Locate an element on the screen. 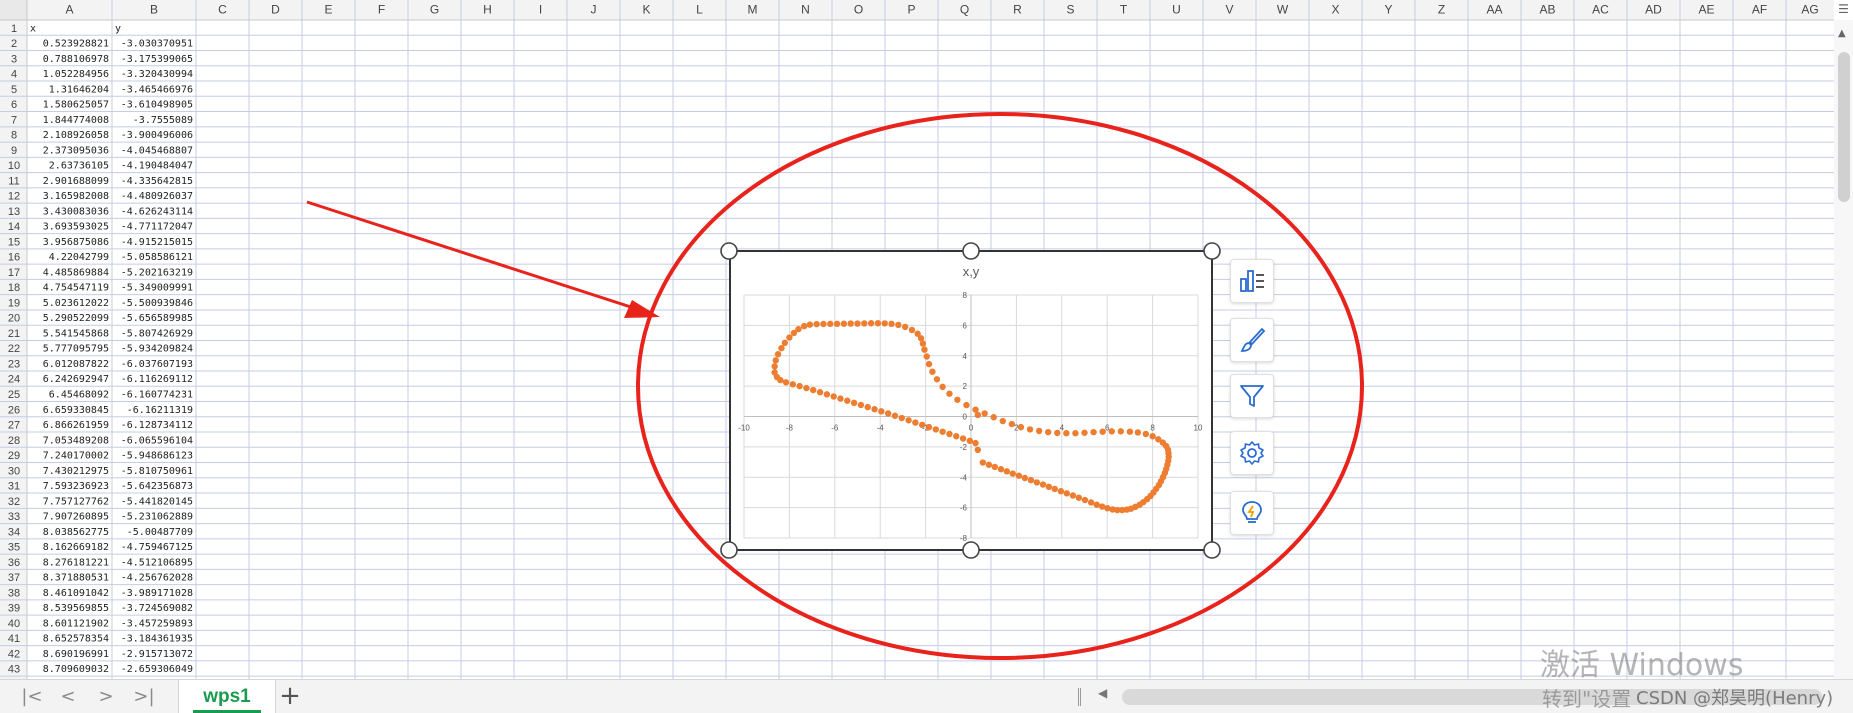 The height and width of the screenshot is (713, 1853). row-header-15: 15 is located at coordinates (14, 242).